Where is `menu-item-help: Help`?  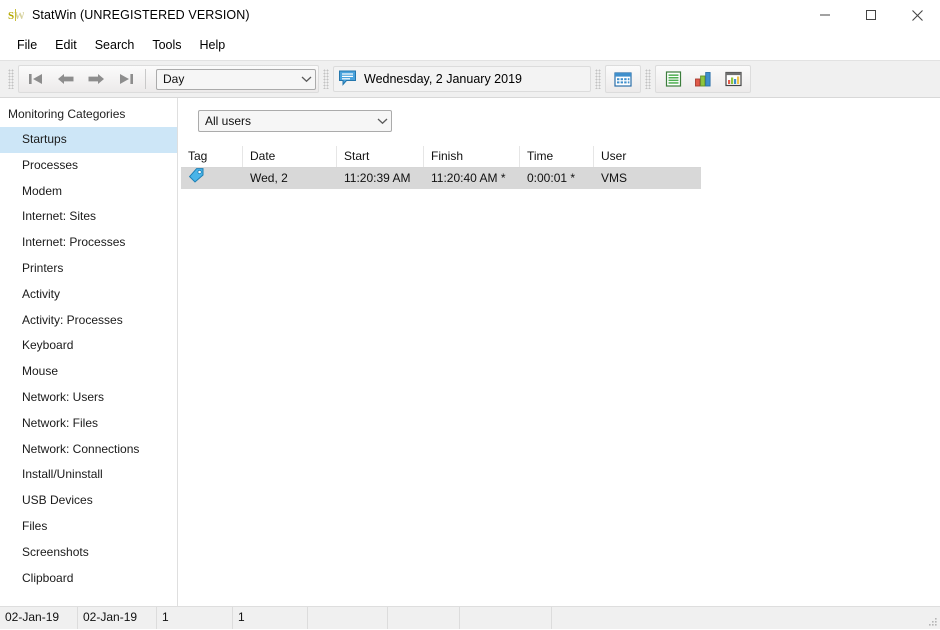
menu-item-help: Help is located at coordinates (213, 45).